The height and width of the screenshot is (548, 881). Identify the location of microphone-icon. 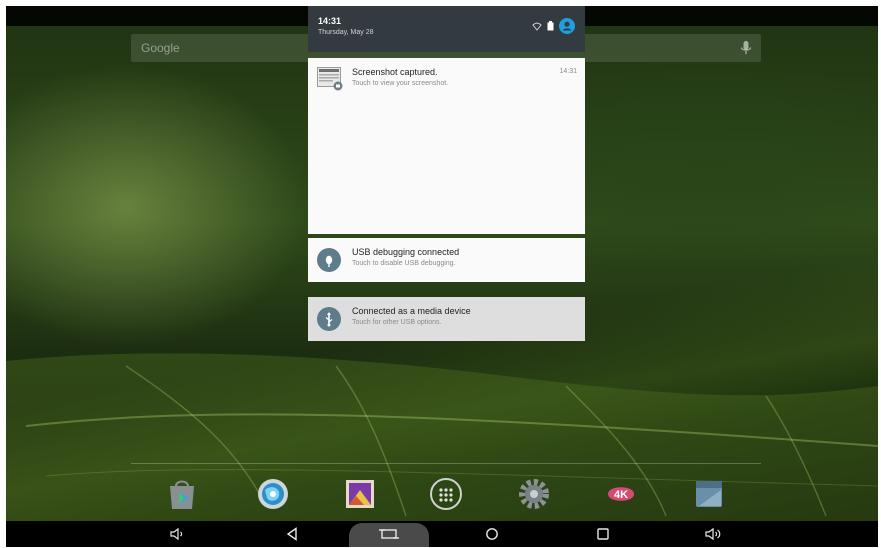
(746, 48).